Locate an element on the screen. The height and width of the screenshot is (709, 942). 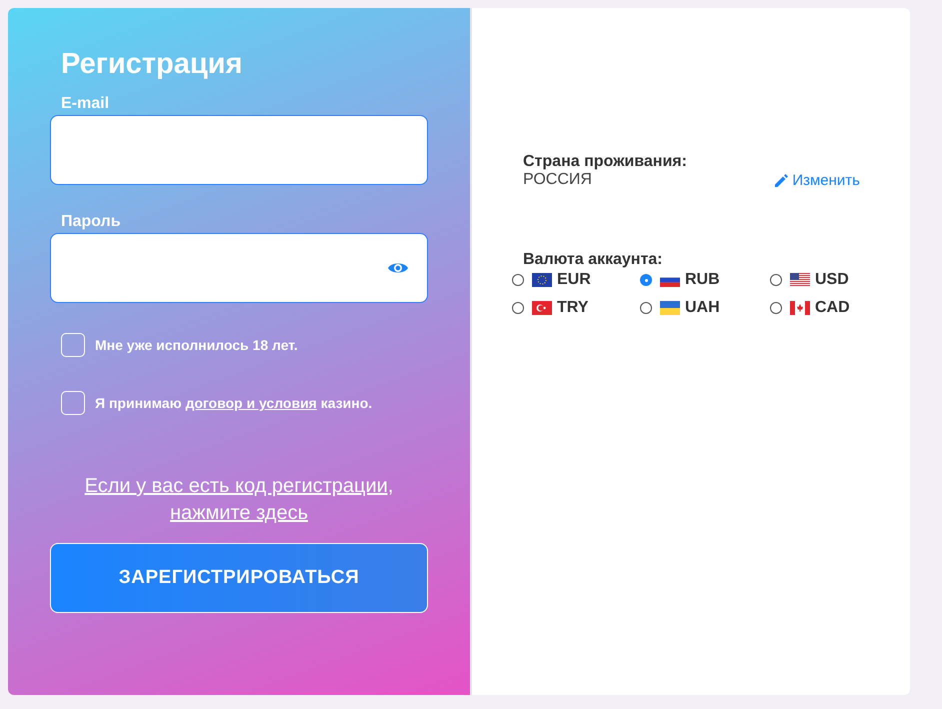
currency-option: UAH is located at coordinates (705, 308).